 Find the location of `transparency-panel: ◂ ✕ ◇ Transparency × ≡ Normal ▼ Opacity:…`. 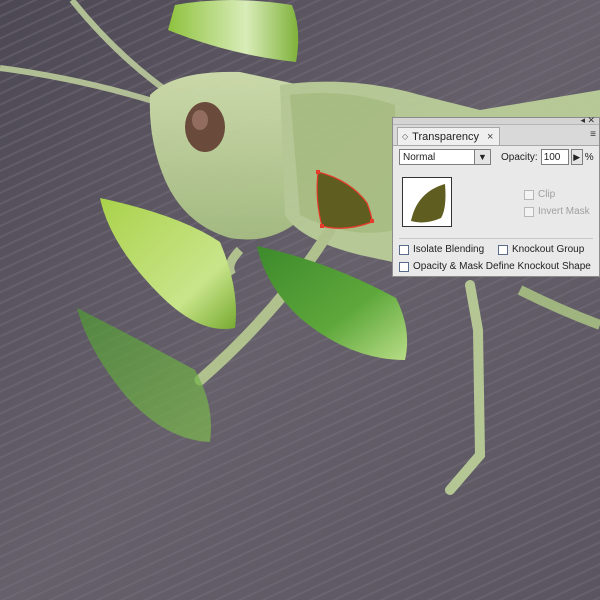

transparency-panel: ◂ ✕ ◇ Transparency × ≡ Normal ▼ Opacity:… is located at coordinates (496, 196).